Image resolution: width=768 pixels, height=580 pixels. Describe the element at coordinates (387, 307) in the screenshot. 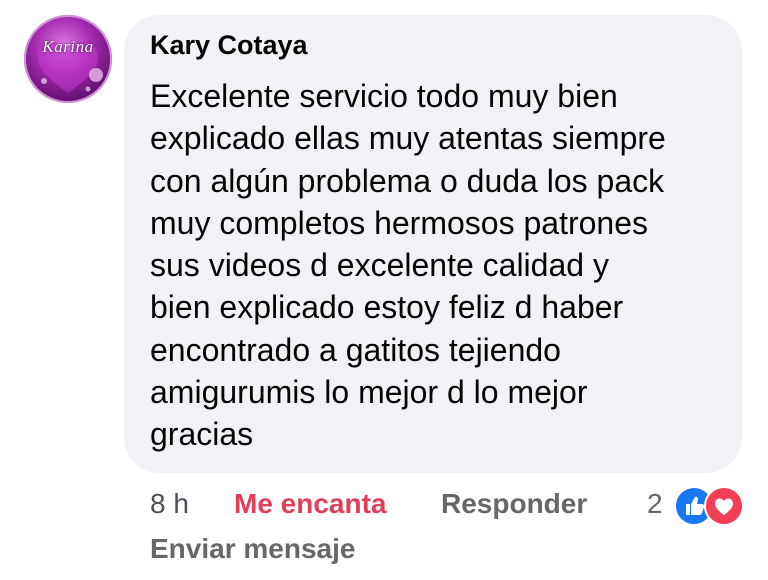

I see `comment-text-line: bien explicado estoy feliz d haber` at that location.